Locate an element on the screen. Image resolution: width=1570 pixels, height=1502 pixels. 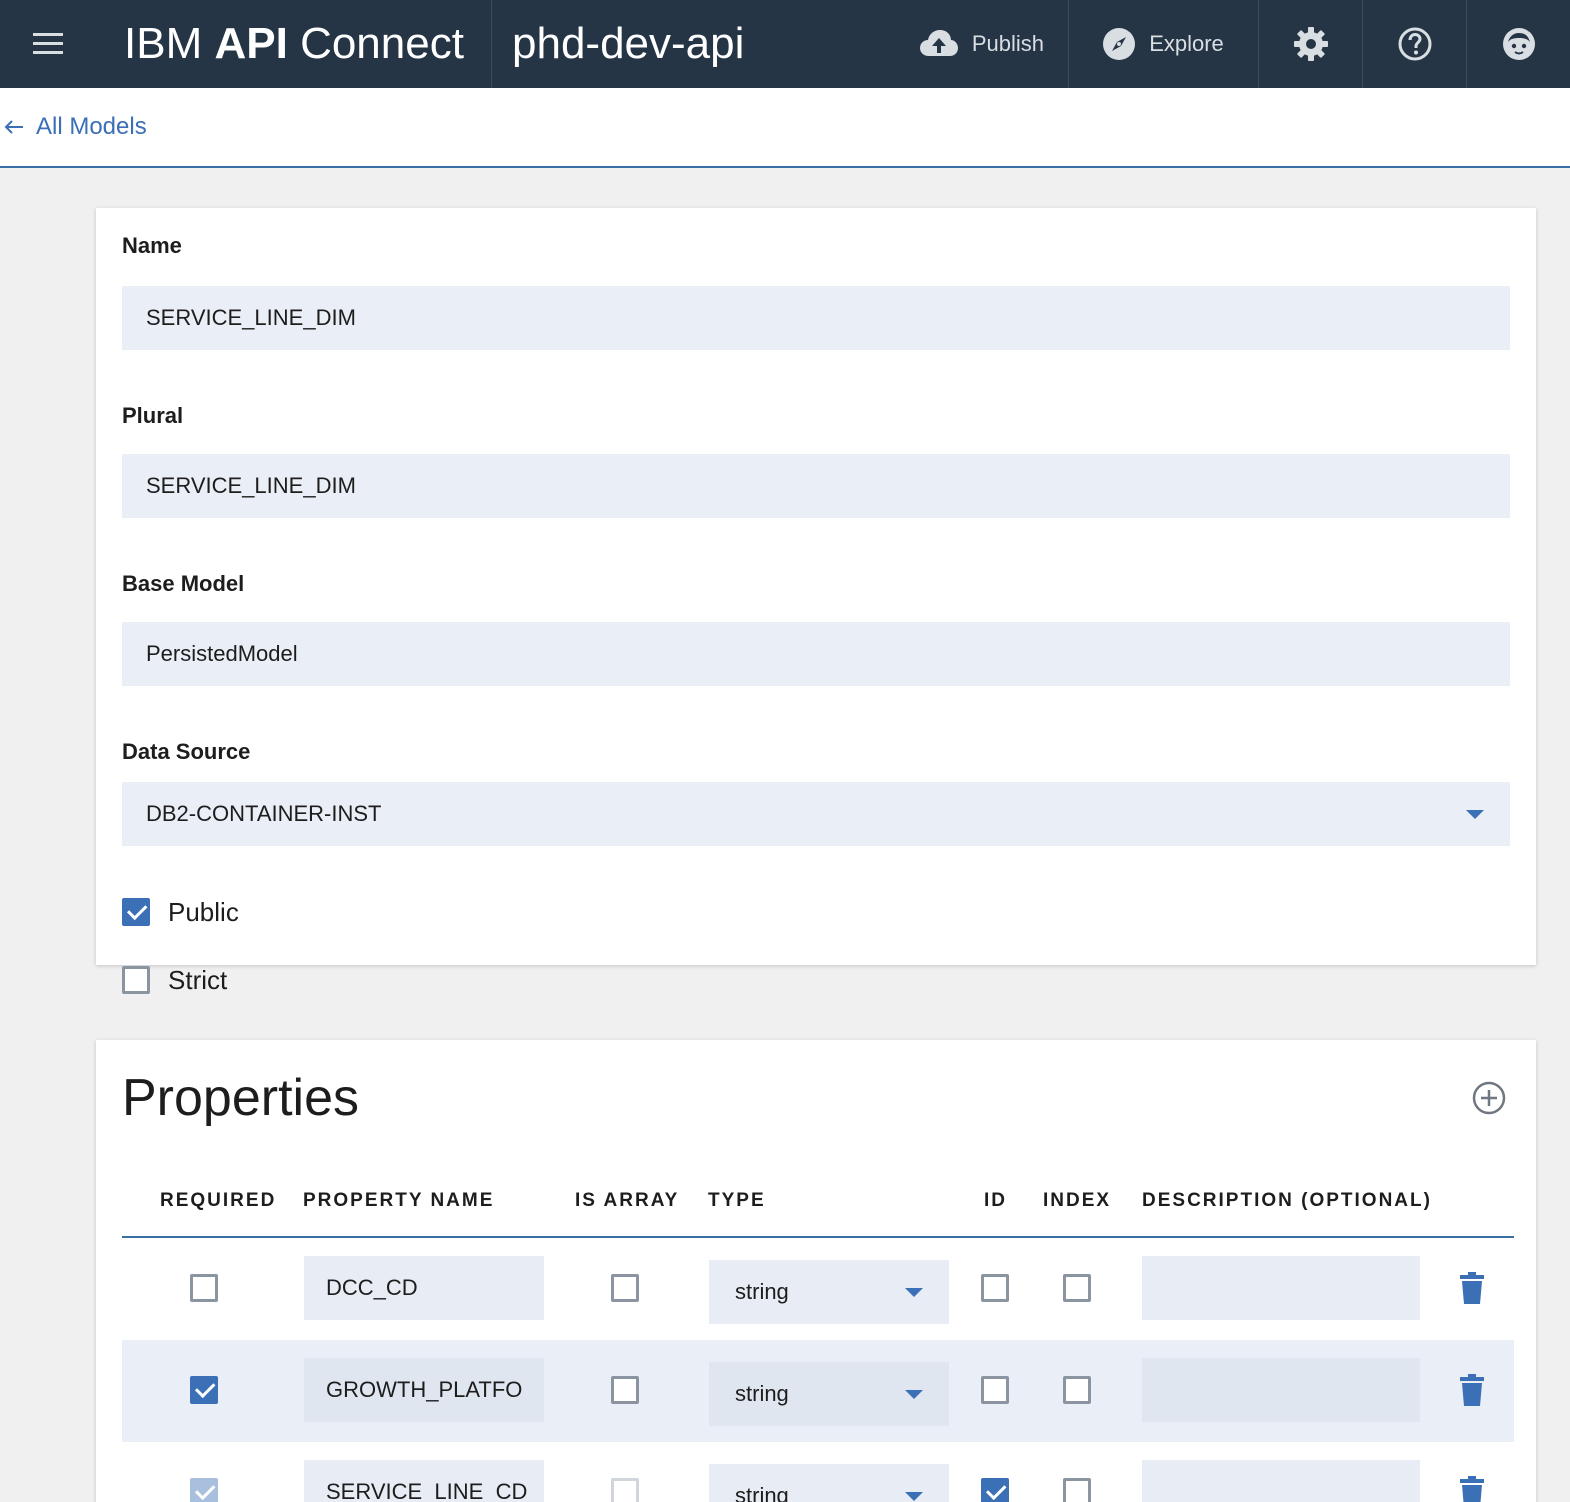
public-checkbox is located at coordinates (136, 912).